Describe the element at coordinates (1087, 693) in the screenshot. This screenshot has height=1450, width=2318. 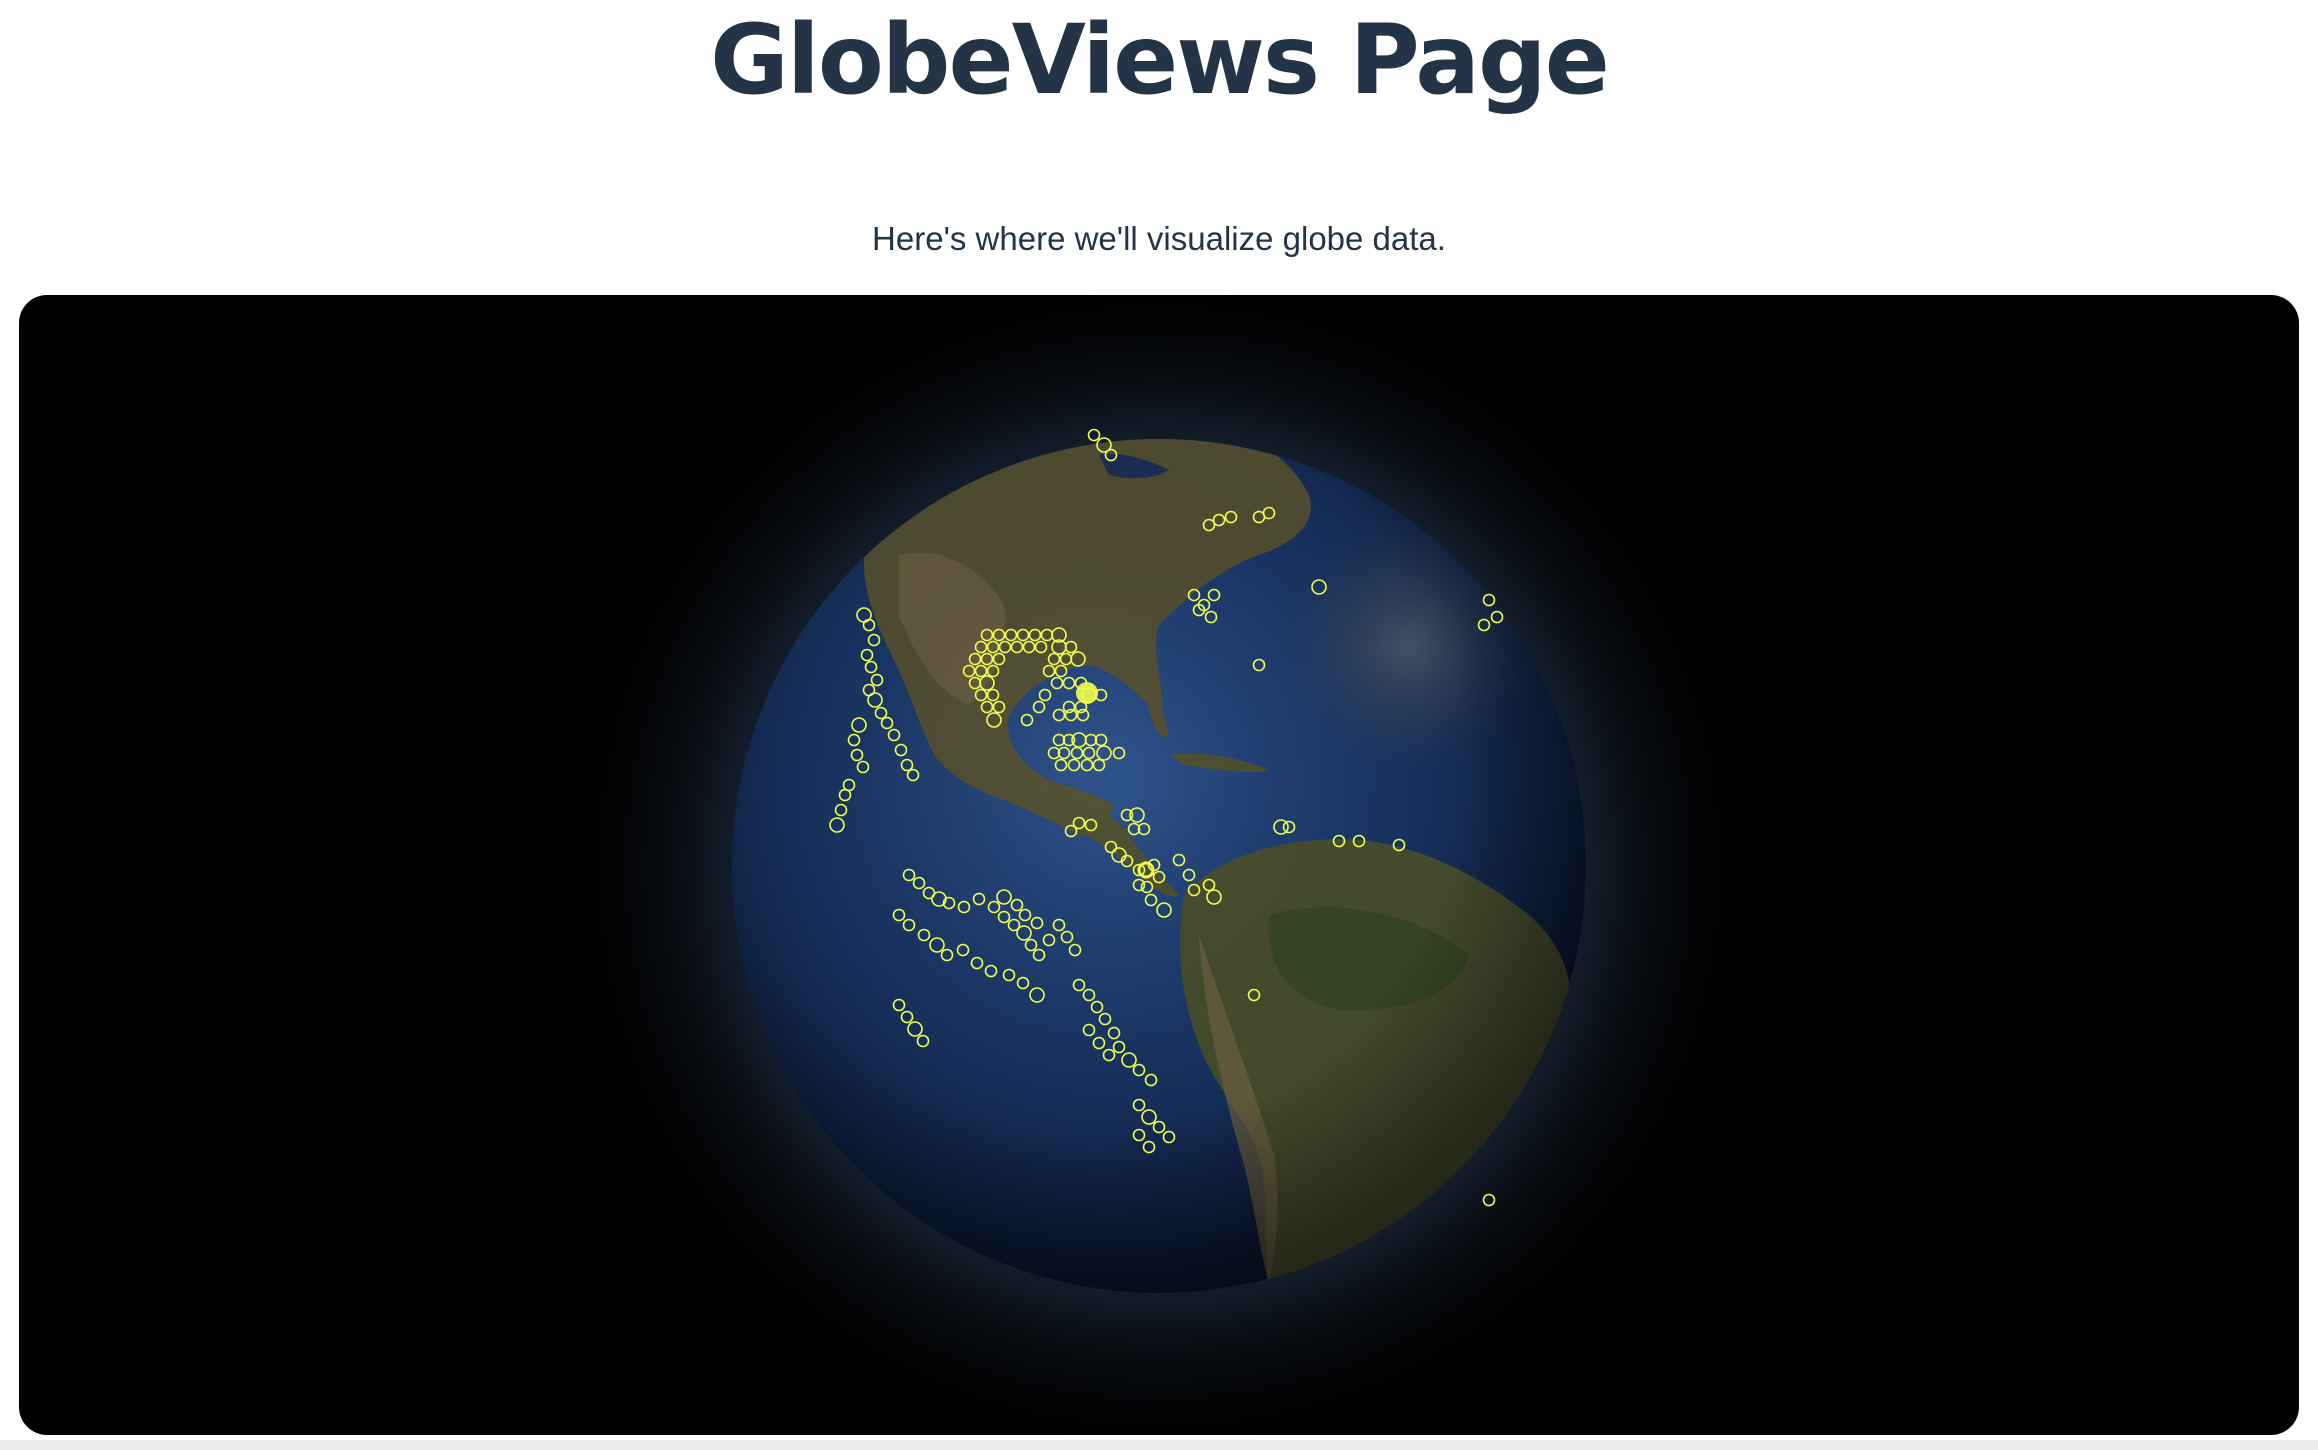
I see `earthquake-hotspot-marker` at that location.